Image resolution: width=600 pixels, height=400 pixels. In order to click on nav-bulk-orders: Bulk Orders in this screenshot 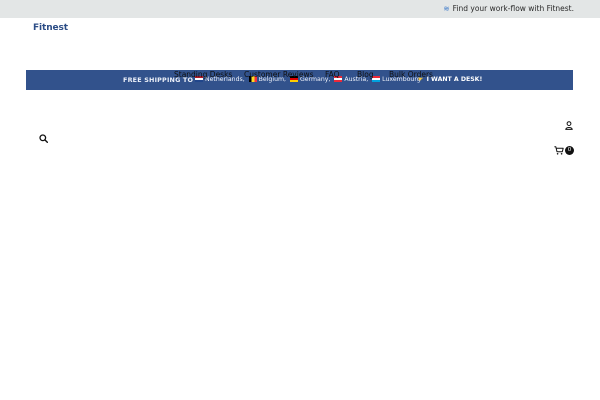, I will do `click(411, 75)`.